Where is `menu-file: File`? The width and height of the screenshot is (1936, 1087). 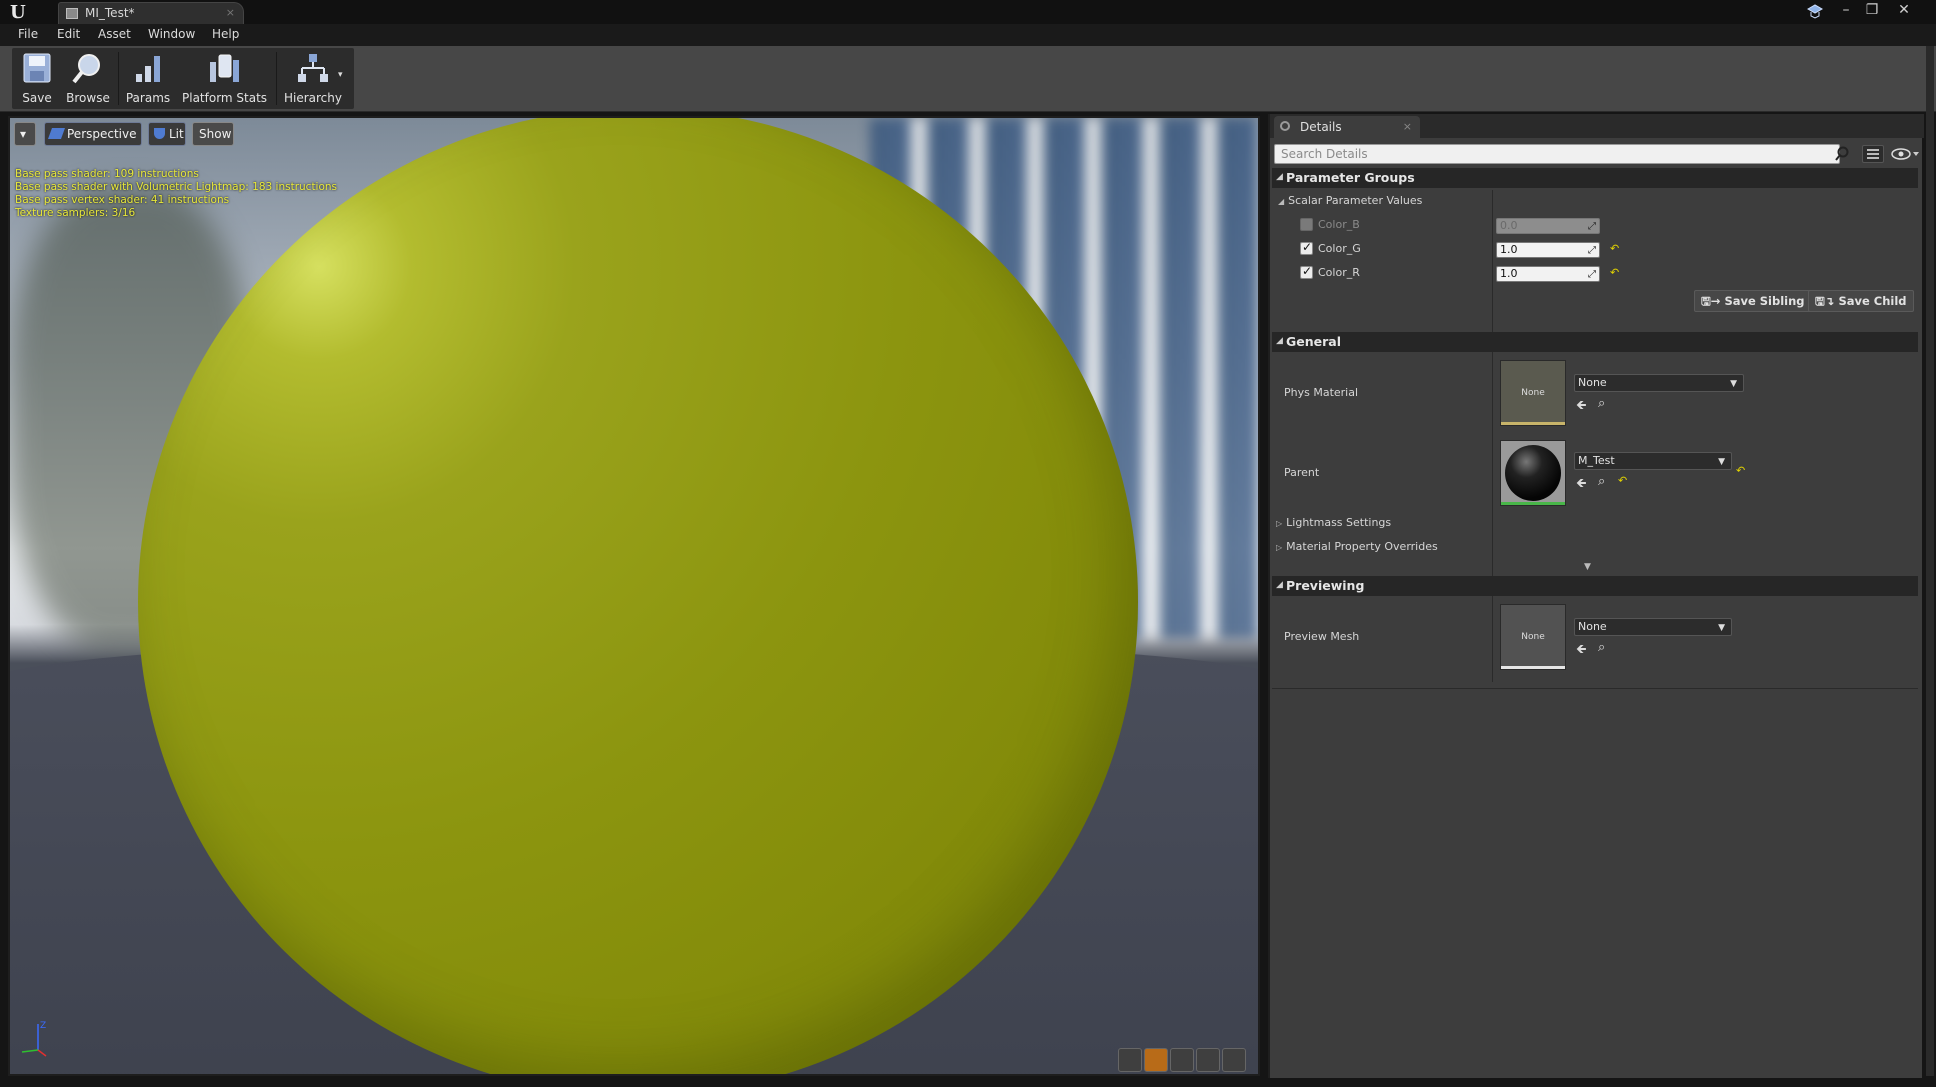 menu-file: File is located at coordinates (28, 34).